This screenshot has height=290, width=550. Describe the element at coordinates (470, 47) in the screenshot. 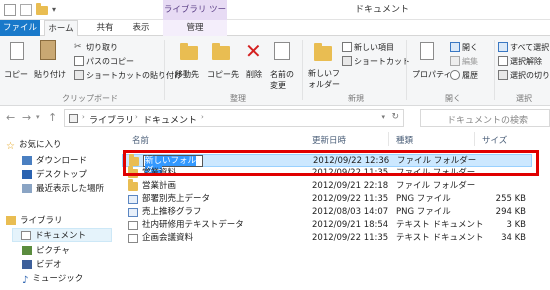

I see `open-button: 開く` at that location.